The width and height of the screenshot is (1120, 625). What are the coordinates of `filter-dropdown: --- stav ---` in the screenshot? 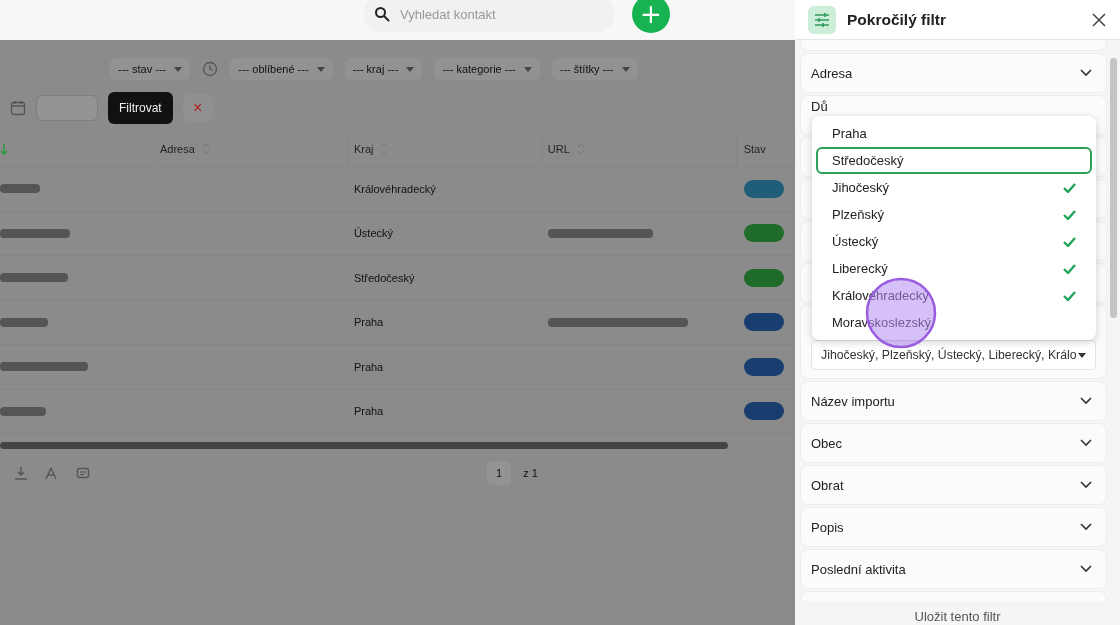 It's located at (150, 69).